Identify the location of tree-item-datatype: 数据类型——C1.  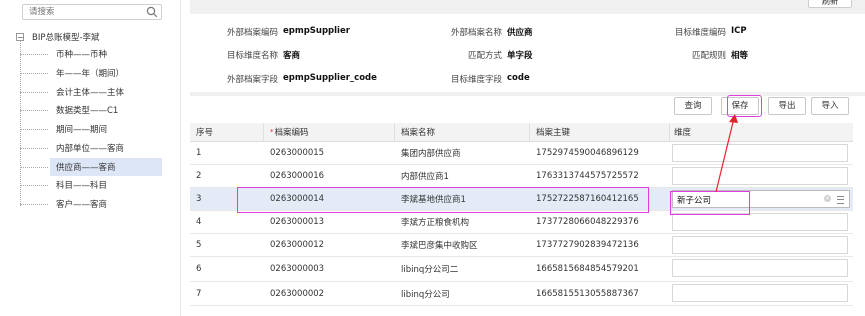
(91, 110).